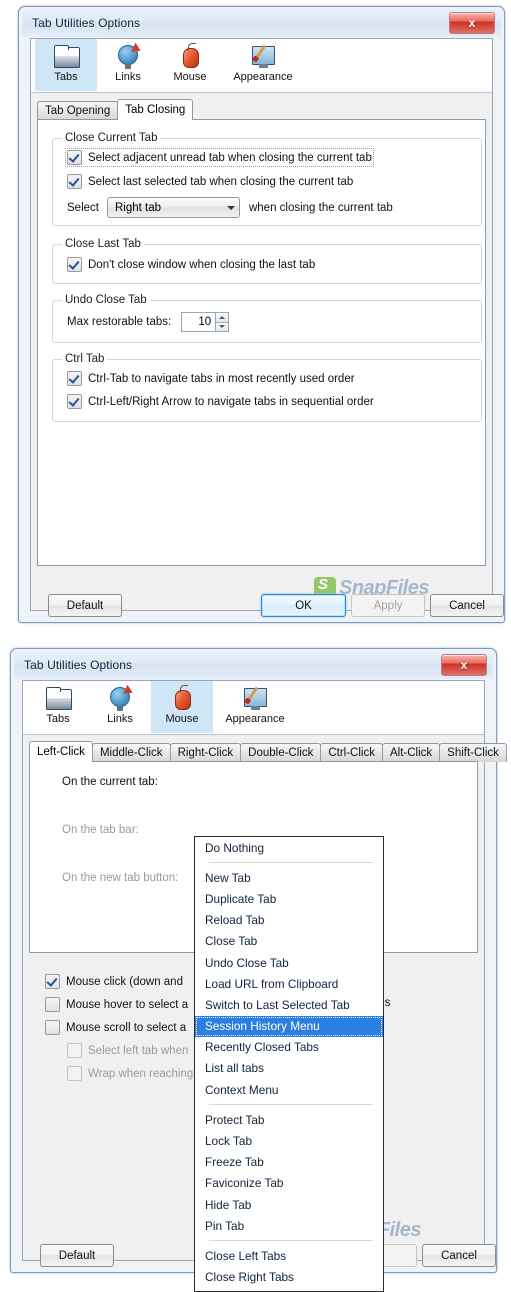 The image size is (511, 1292). Describe the element at coordinates (289, 1089) in the screenshot. I see `dropdown-option: Context Menu` at that location.